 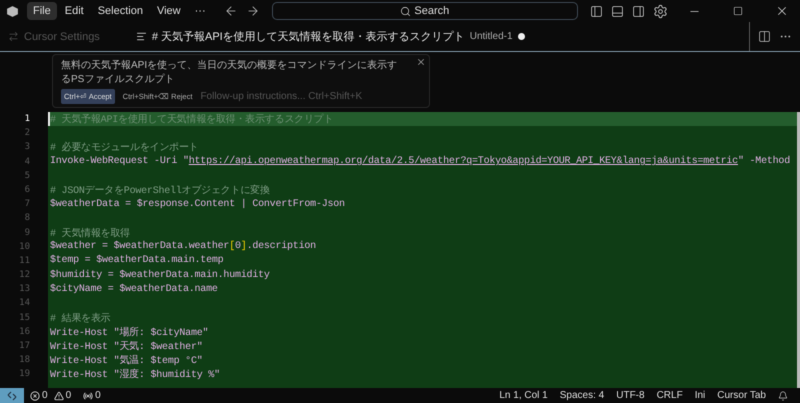 What do you see at coordinates (27, 147) in the screenshot?
I see `line-number: 3` at bounding box center [27, 147].